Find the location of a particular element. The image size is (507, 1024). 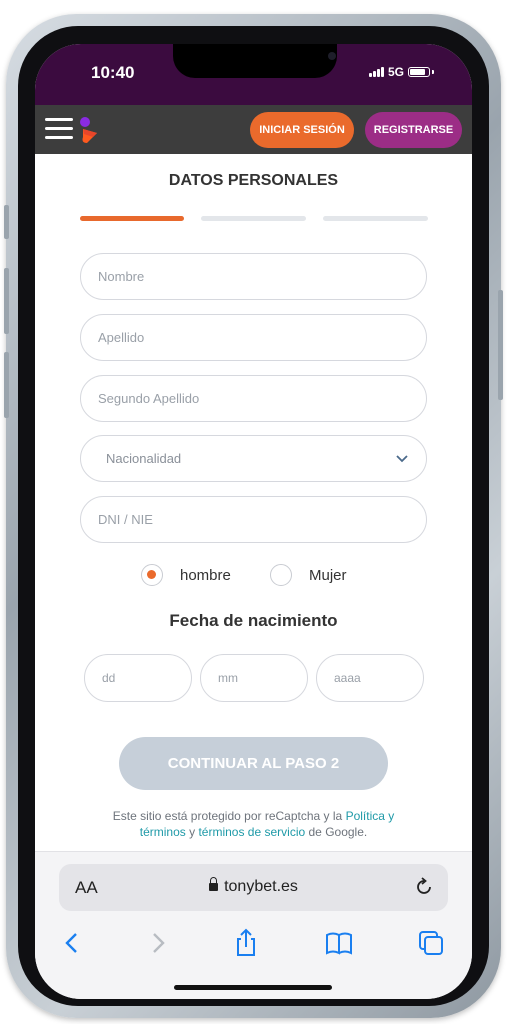

status-bar: 10:40 5G is located at coordinates (253, 74).